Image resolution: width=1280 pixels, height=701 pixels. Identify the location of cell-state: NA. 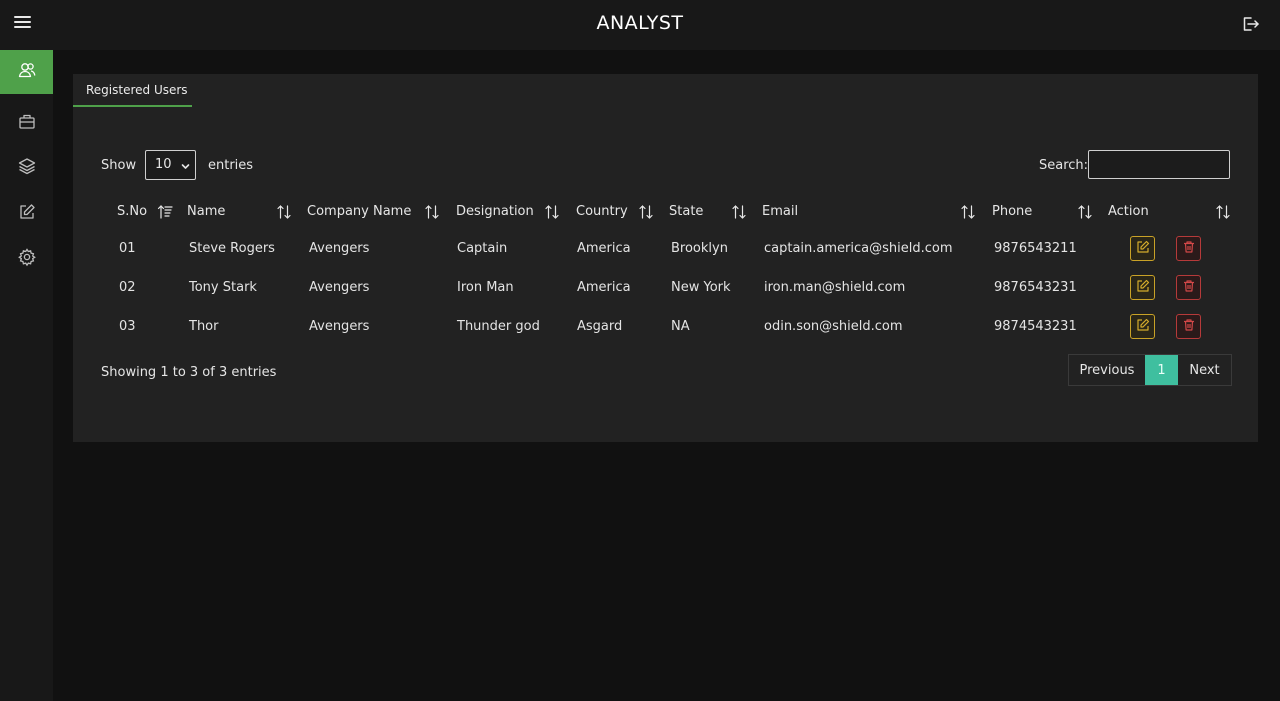
(680, 326).